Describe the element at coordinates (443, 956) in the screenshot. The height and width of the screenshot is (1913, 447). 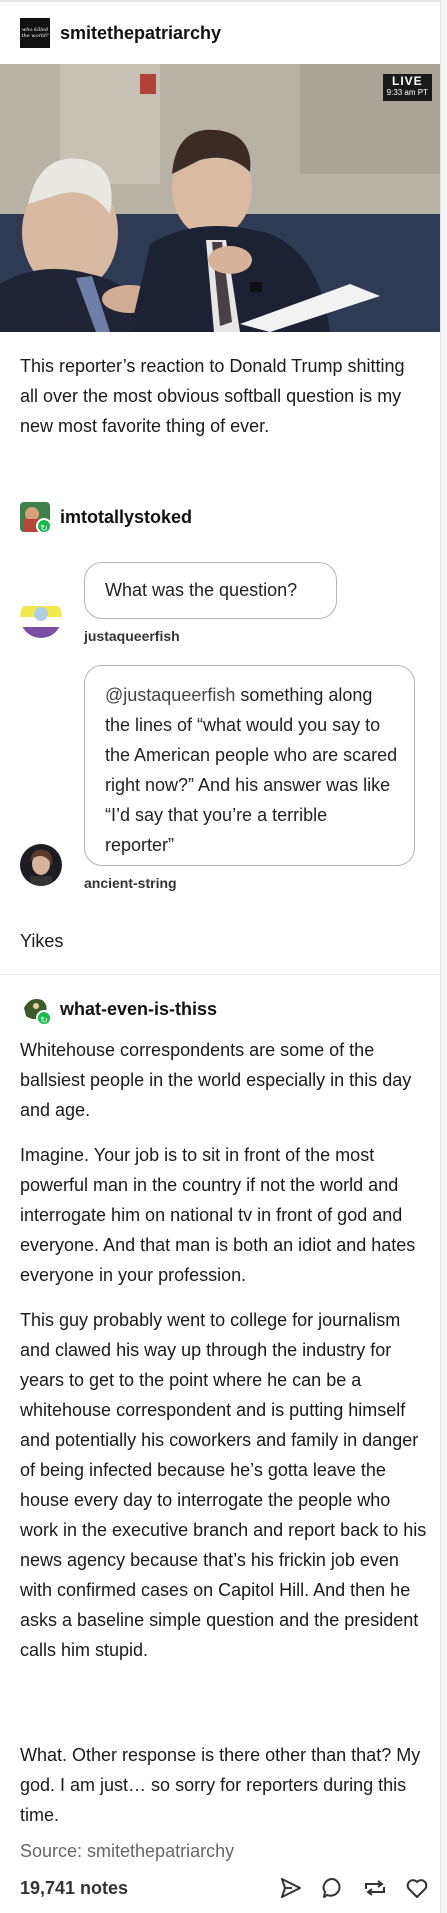
I see `scrollbar-track` at that location.